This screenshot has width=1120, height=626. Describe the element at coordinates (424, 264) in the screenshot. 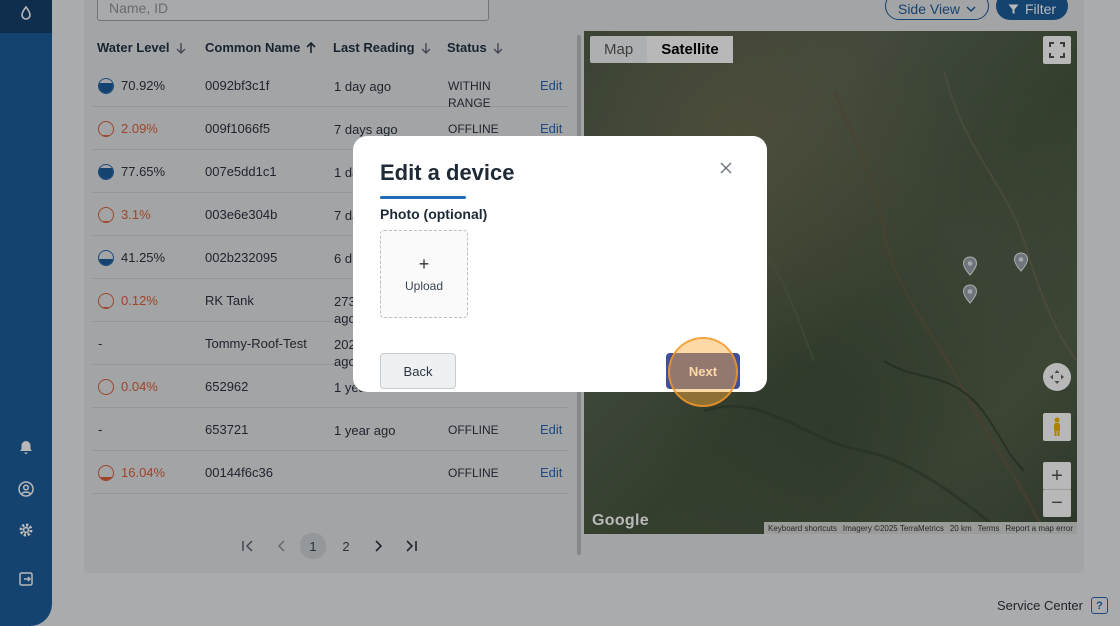

I see `plus-icon: +` at that location.